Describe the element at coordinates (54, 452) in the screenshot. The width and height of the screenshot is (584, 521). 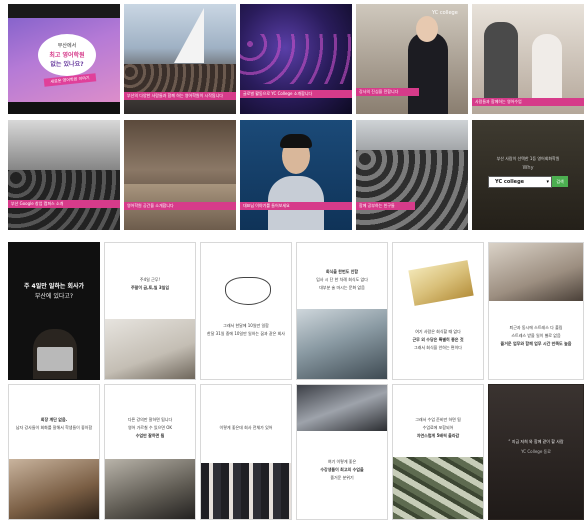
I see `card-r2-1: 회장 계단 없음. 남자 강사들이 회화를 잘해서 학생들이 좋아함` at that location.